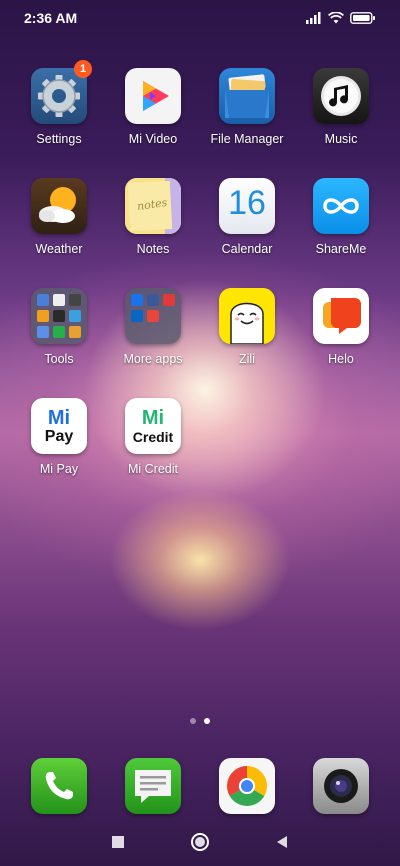 The width and height of the screenshot is (400, 866). Describe the element at coordinates (59, 103) in the screenshot. I see `app-settings: 1 Settings` at that location.